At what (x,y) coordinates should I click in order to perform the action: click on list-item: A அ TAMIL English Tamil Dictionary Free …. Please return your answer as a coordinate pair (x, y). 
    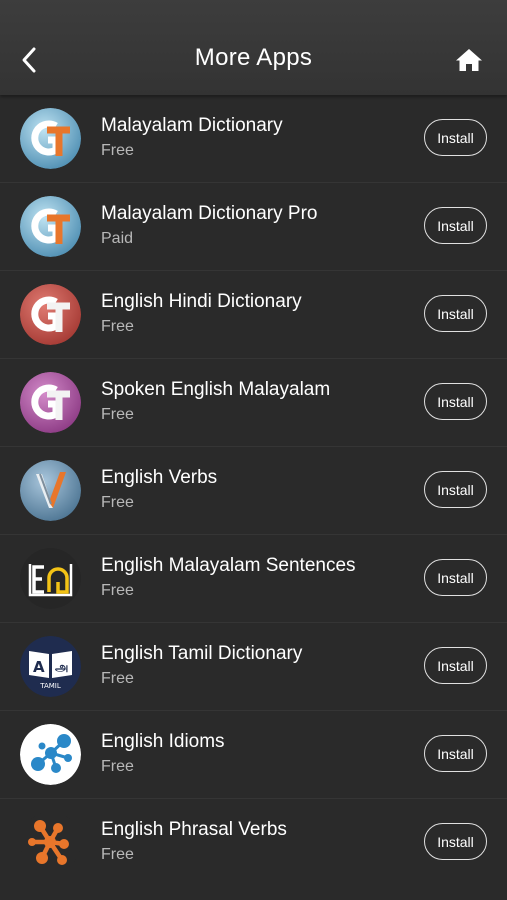
    Looking at the image, I should click on (253, 667).